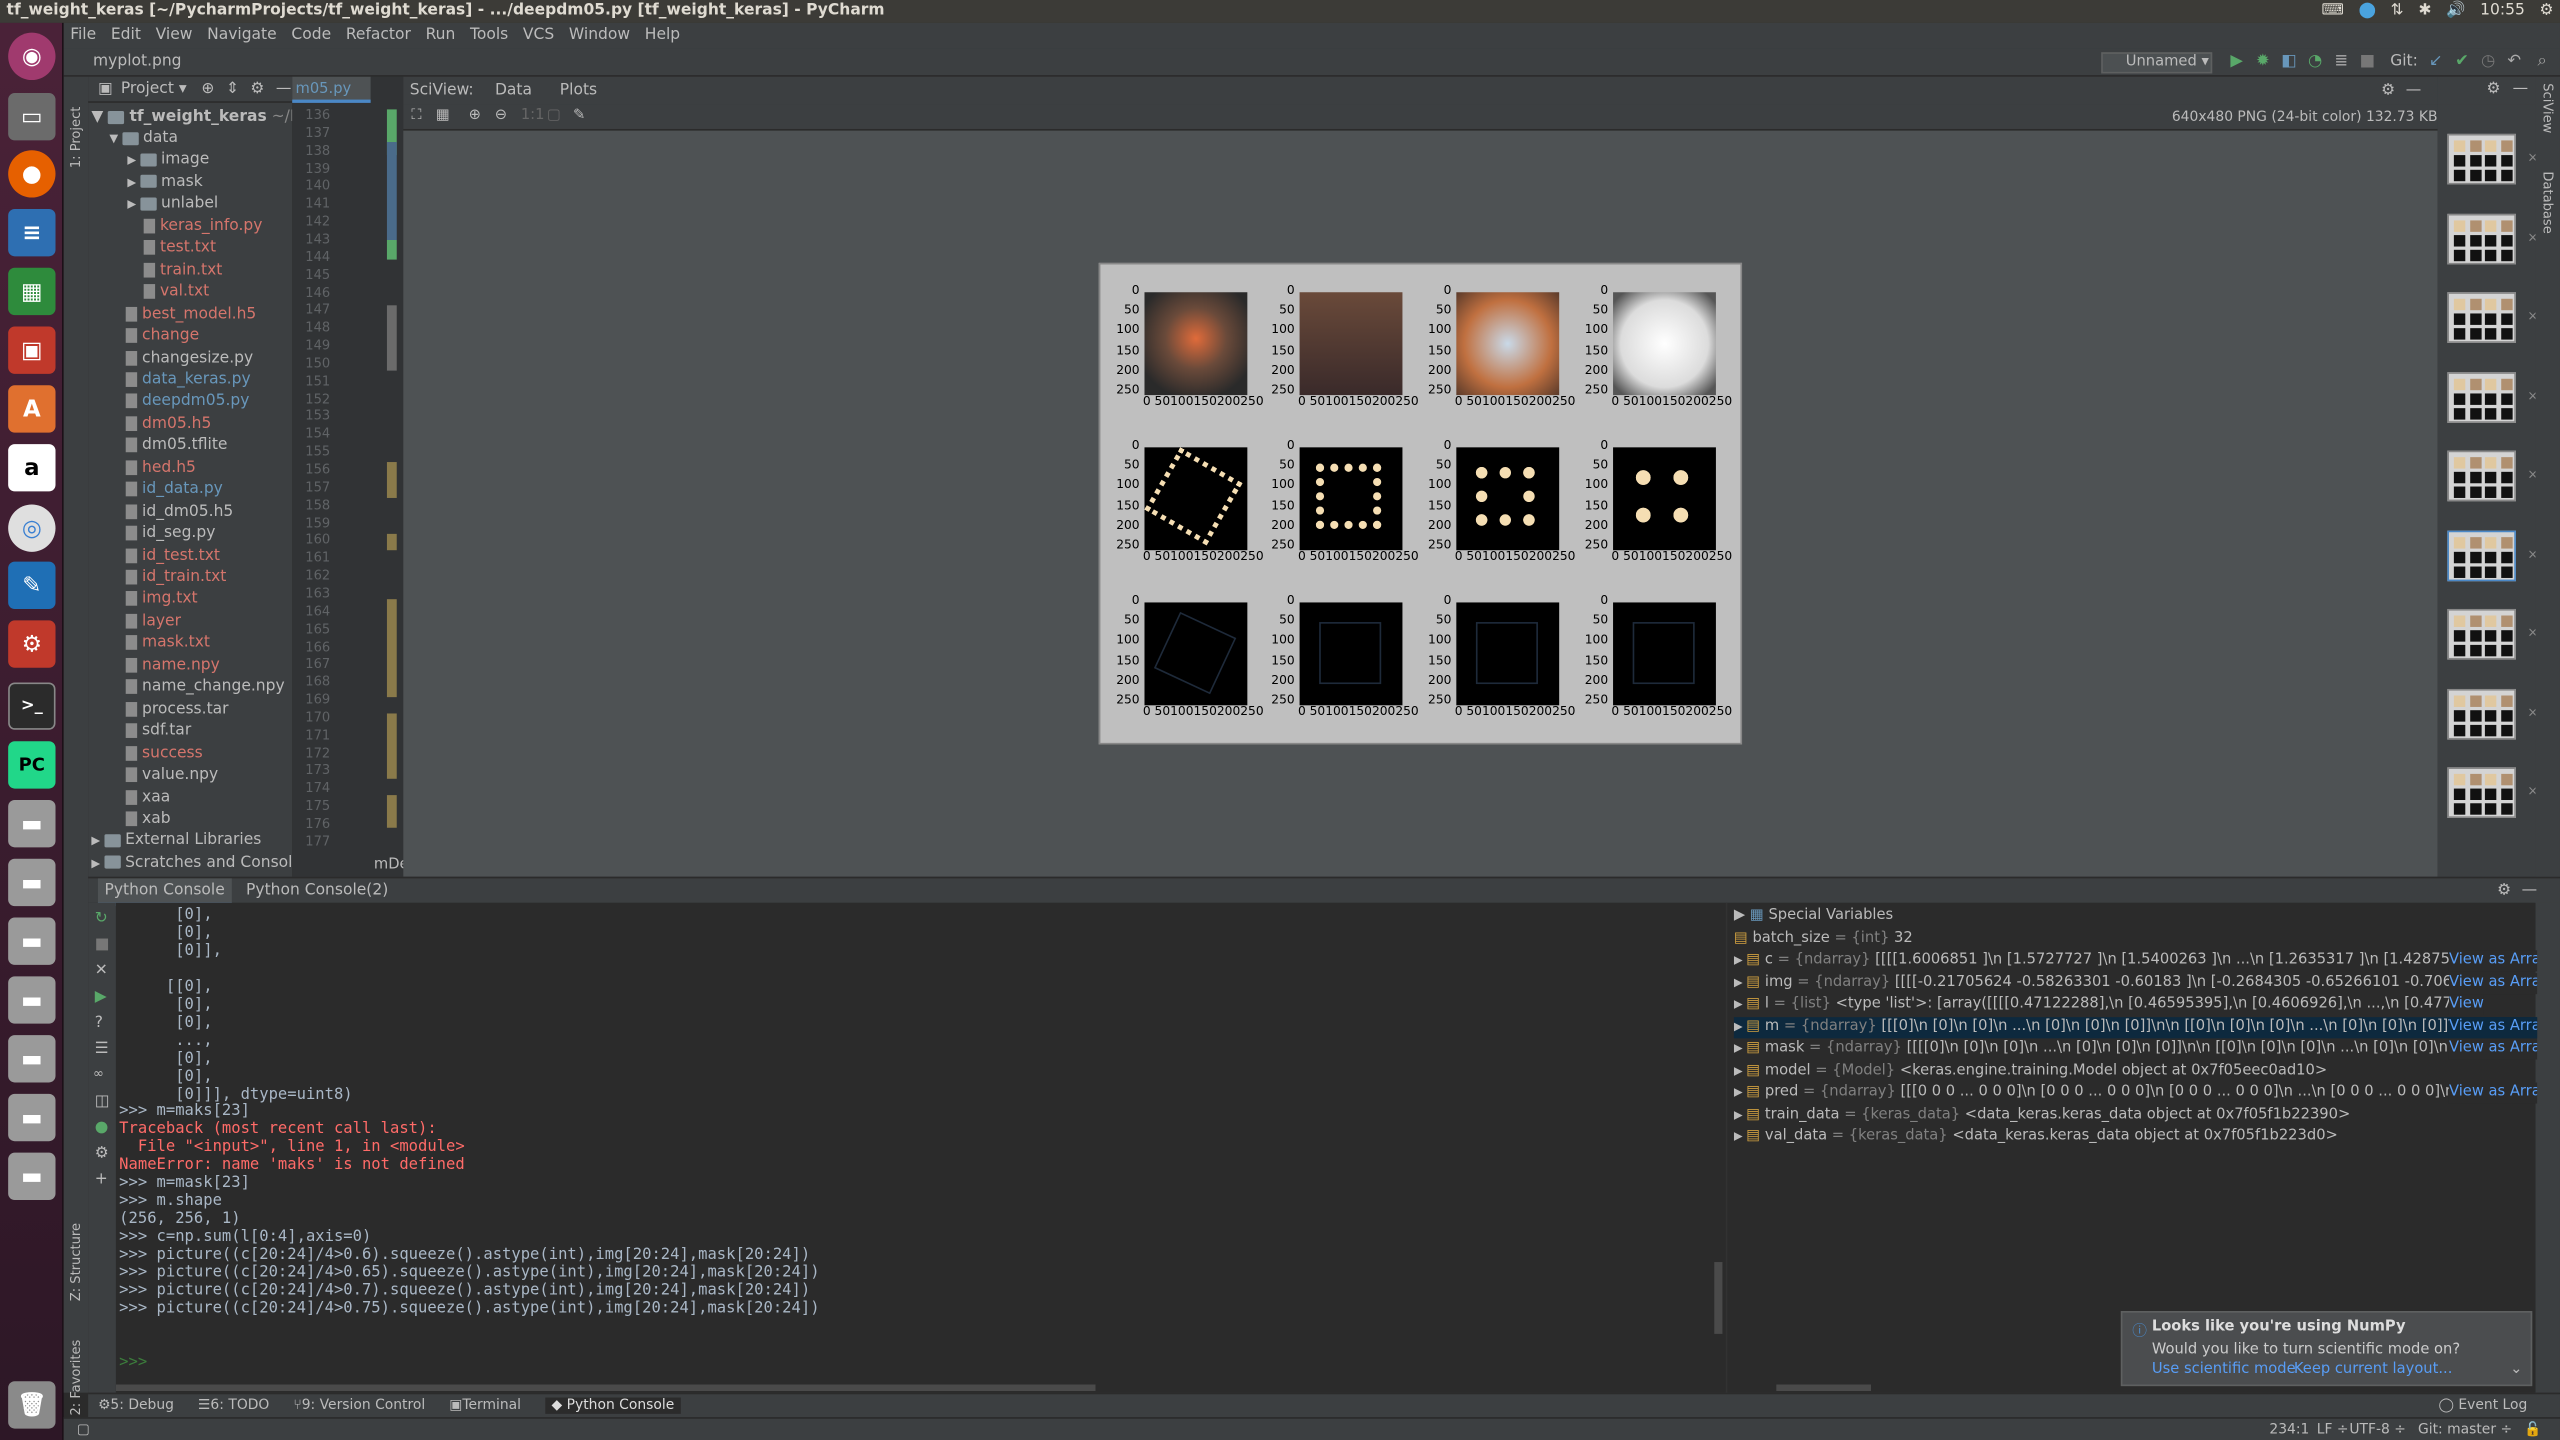  What do you see at coordinates (32, 1405) in the screenshot?
I see `trash-icon: 🗑` at bounding box center [32, 1405].